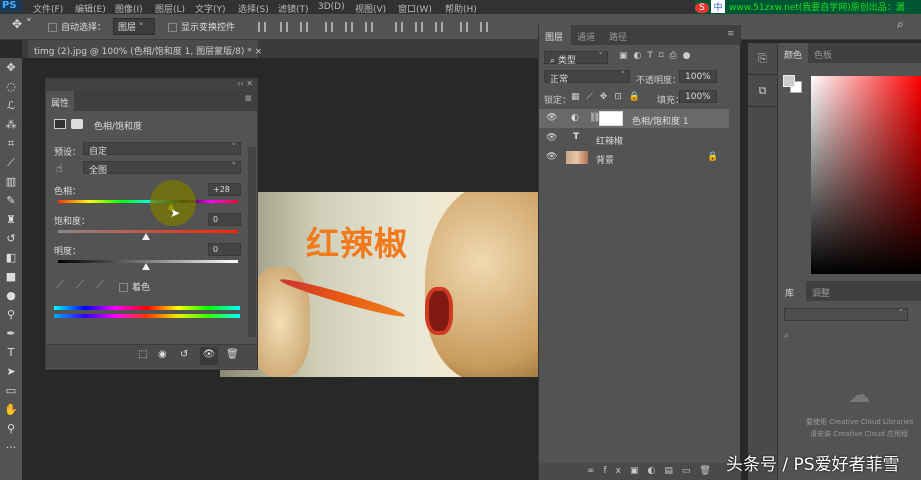  Describe the element at coordinates (262, 27) in the screenshot. I see `align-top-icon` at that location.